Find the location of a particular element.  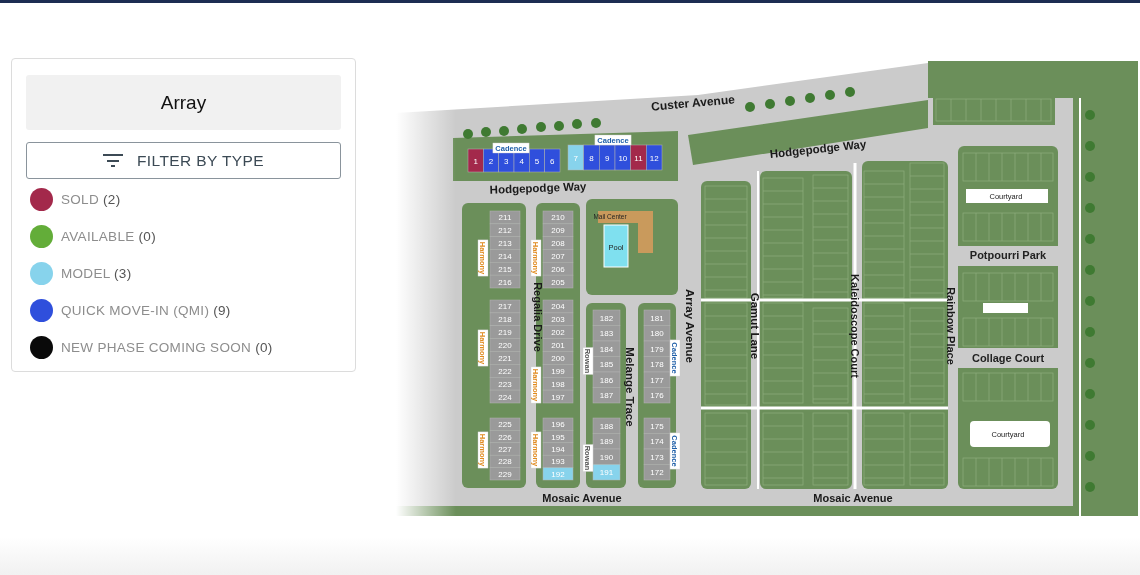

lot: 224 is located at coordinates (505, 396).